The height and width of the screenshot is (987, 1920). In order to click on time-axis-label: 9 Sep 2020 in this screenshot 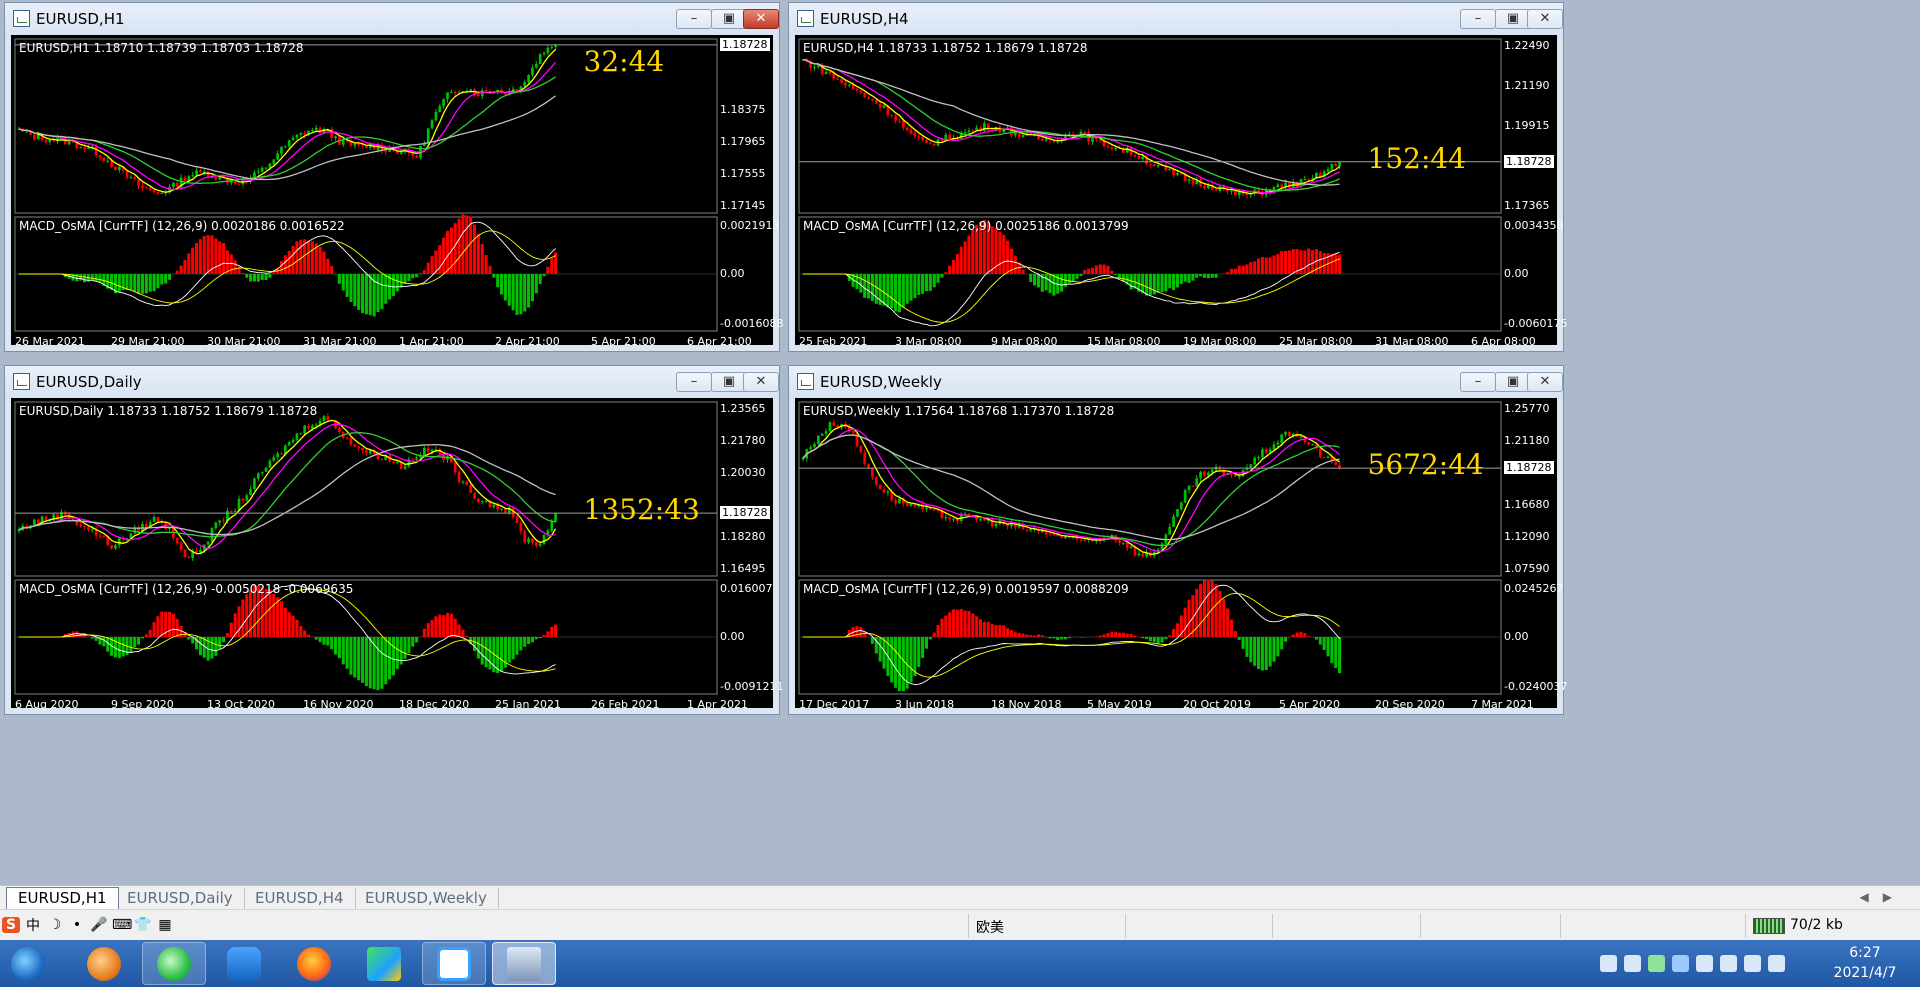, I will do `click(142, 704)`.